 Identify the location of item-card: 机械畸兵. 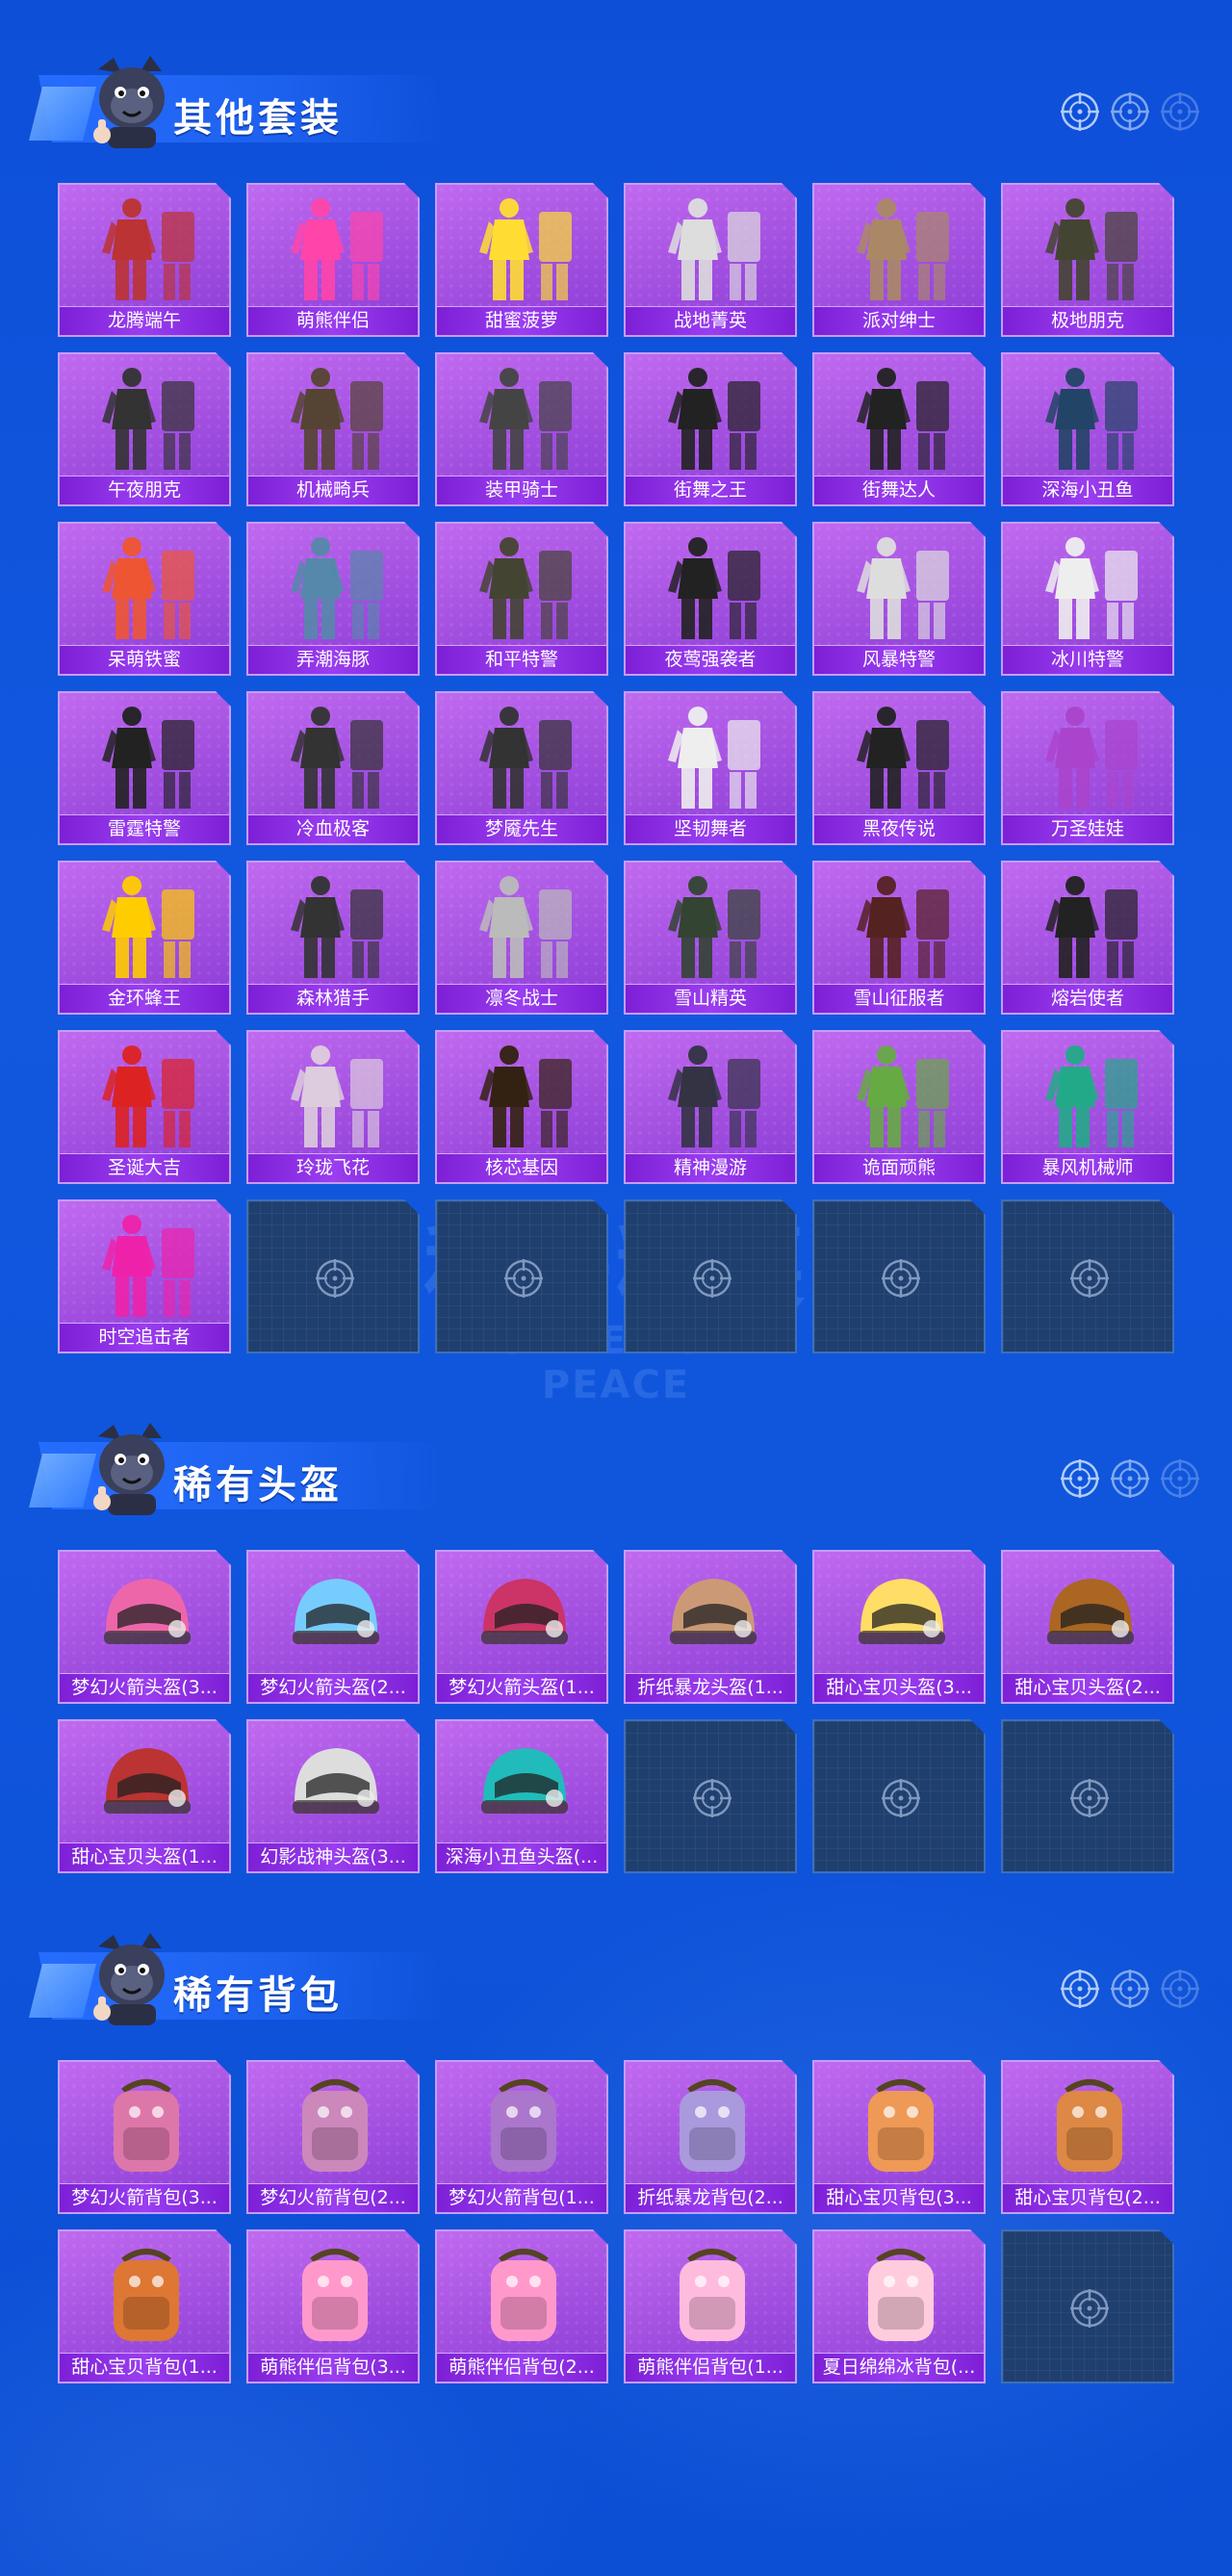
(333, 429).